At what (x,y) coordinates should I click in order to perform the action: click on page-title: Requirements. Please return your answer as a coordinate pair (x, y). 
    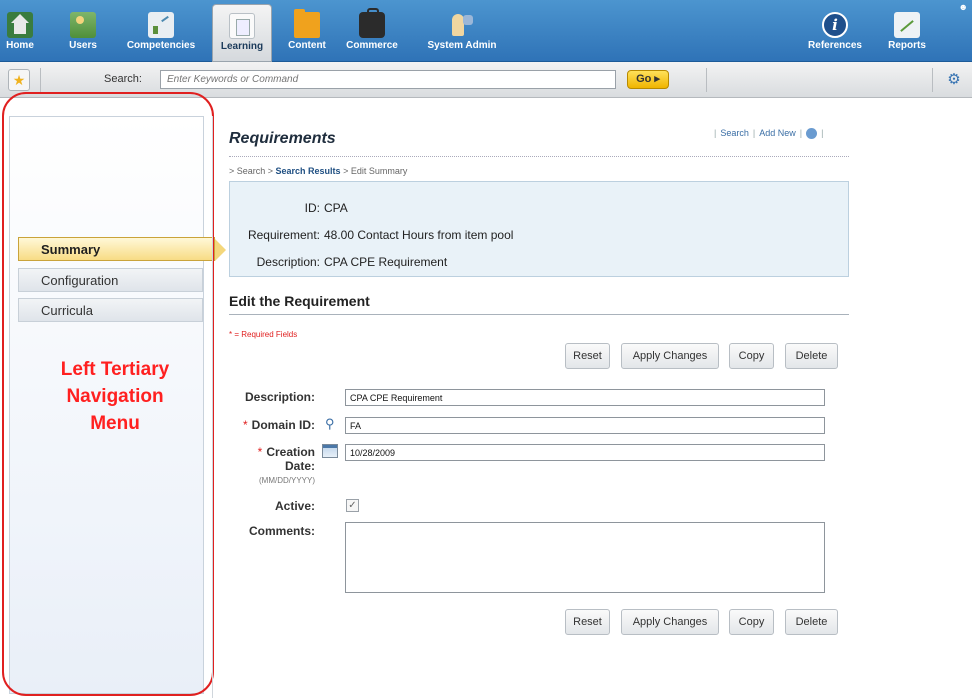
    Looking at the image, I should click on (282, 138).